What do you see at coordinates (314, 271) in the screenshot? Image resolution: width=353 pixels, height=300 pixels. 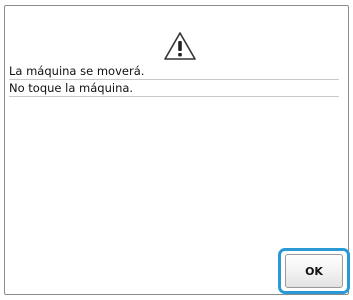 I see `ok-button: OK` at bounding box center [314, 271].